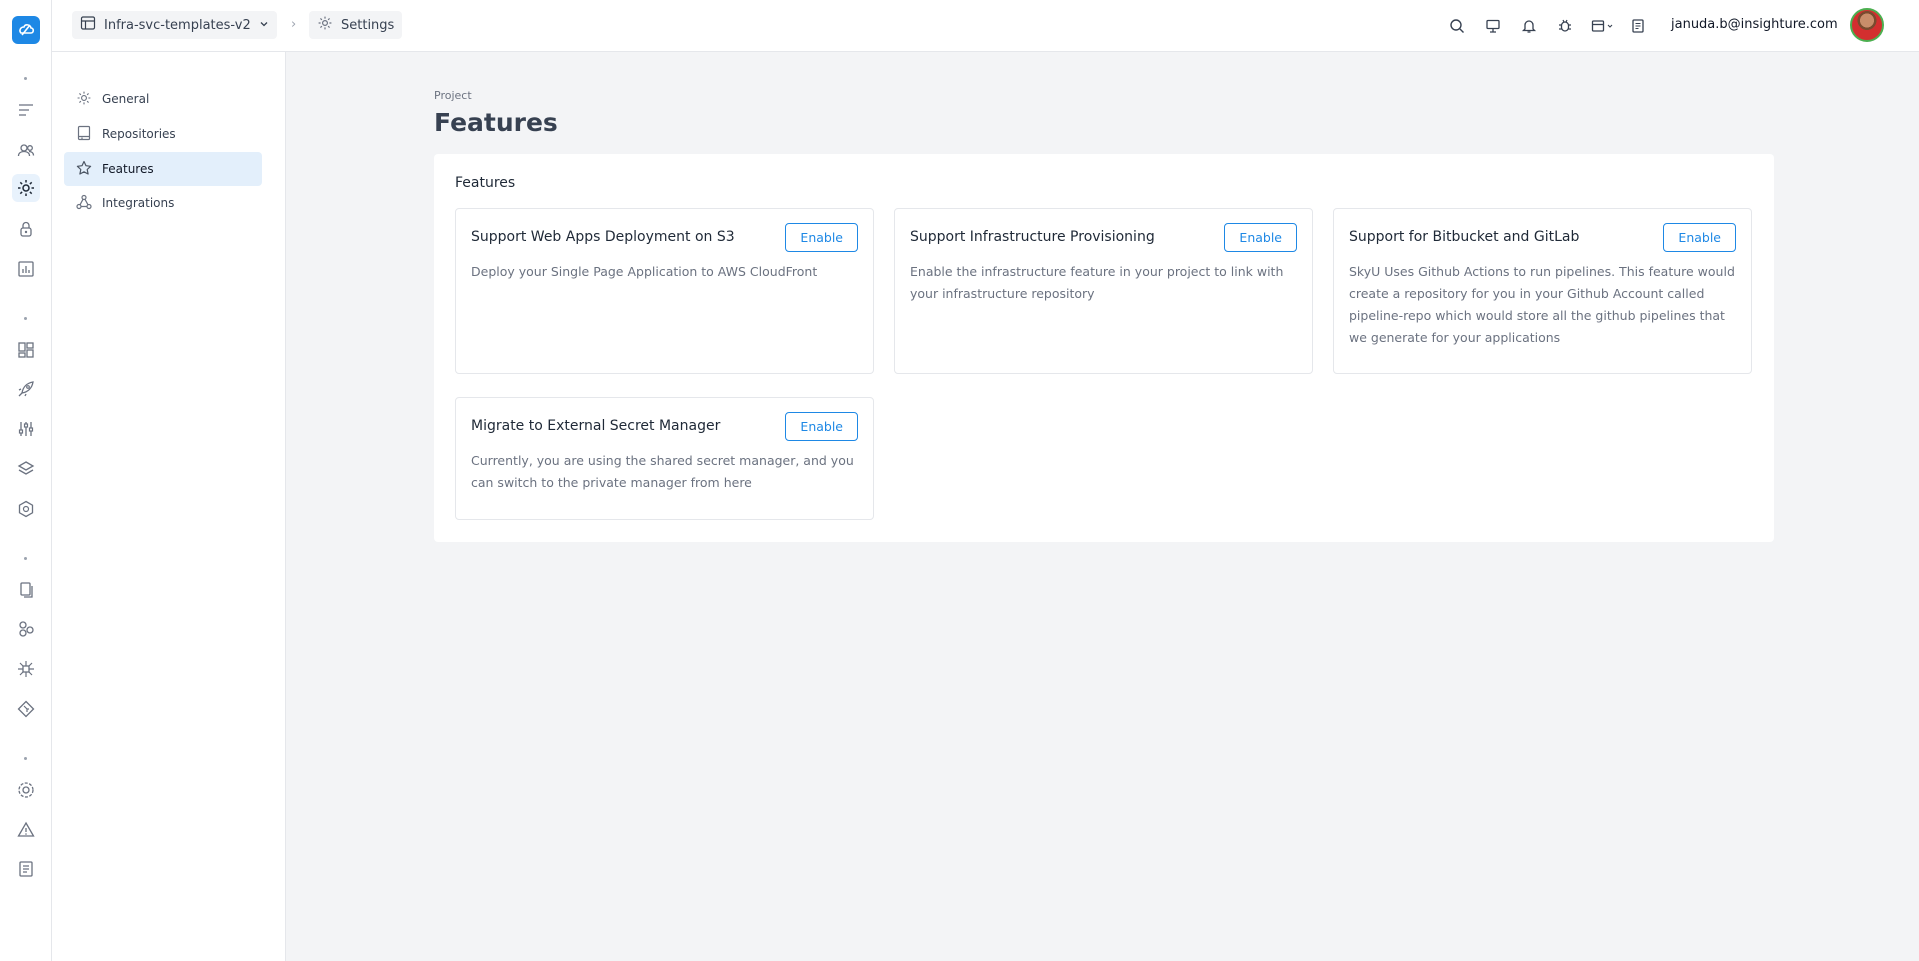 The height and width of the screenshot is (961, 1919). Describe the element at coordinates (26, 669) in the screenshot. I see `network-icon` at that location.